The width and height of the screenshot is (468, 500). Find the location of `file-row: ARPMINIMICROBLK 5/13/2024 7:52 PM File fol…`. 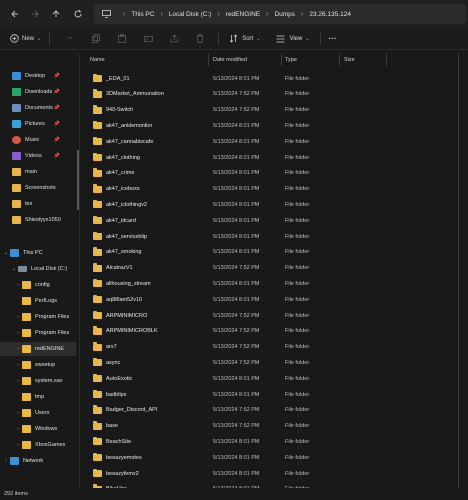

file-row: ARPMINIMICROBLK 5/13/2024 7:52 PM File fol… is located at coordinates (274, 331).